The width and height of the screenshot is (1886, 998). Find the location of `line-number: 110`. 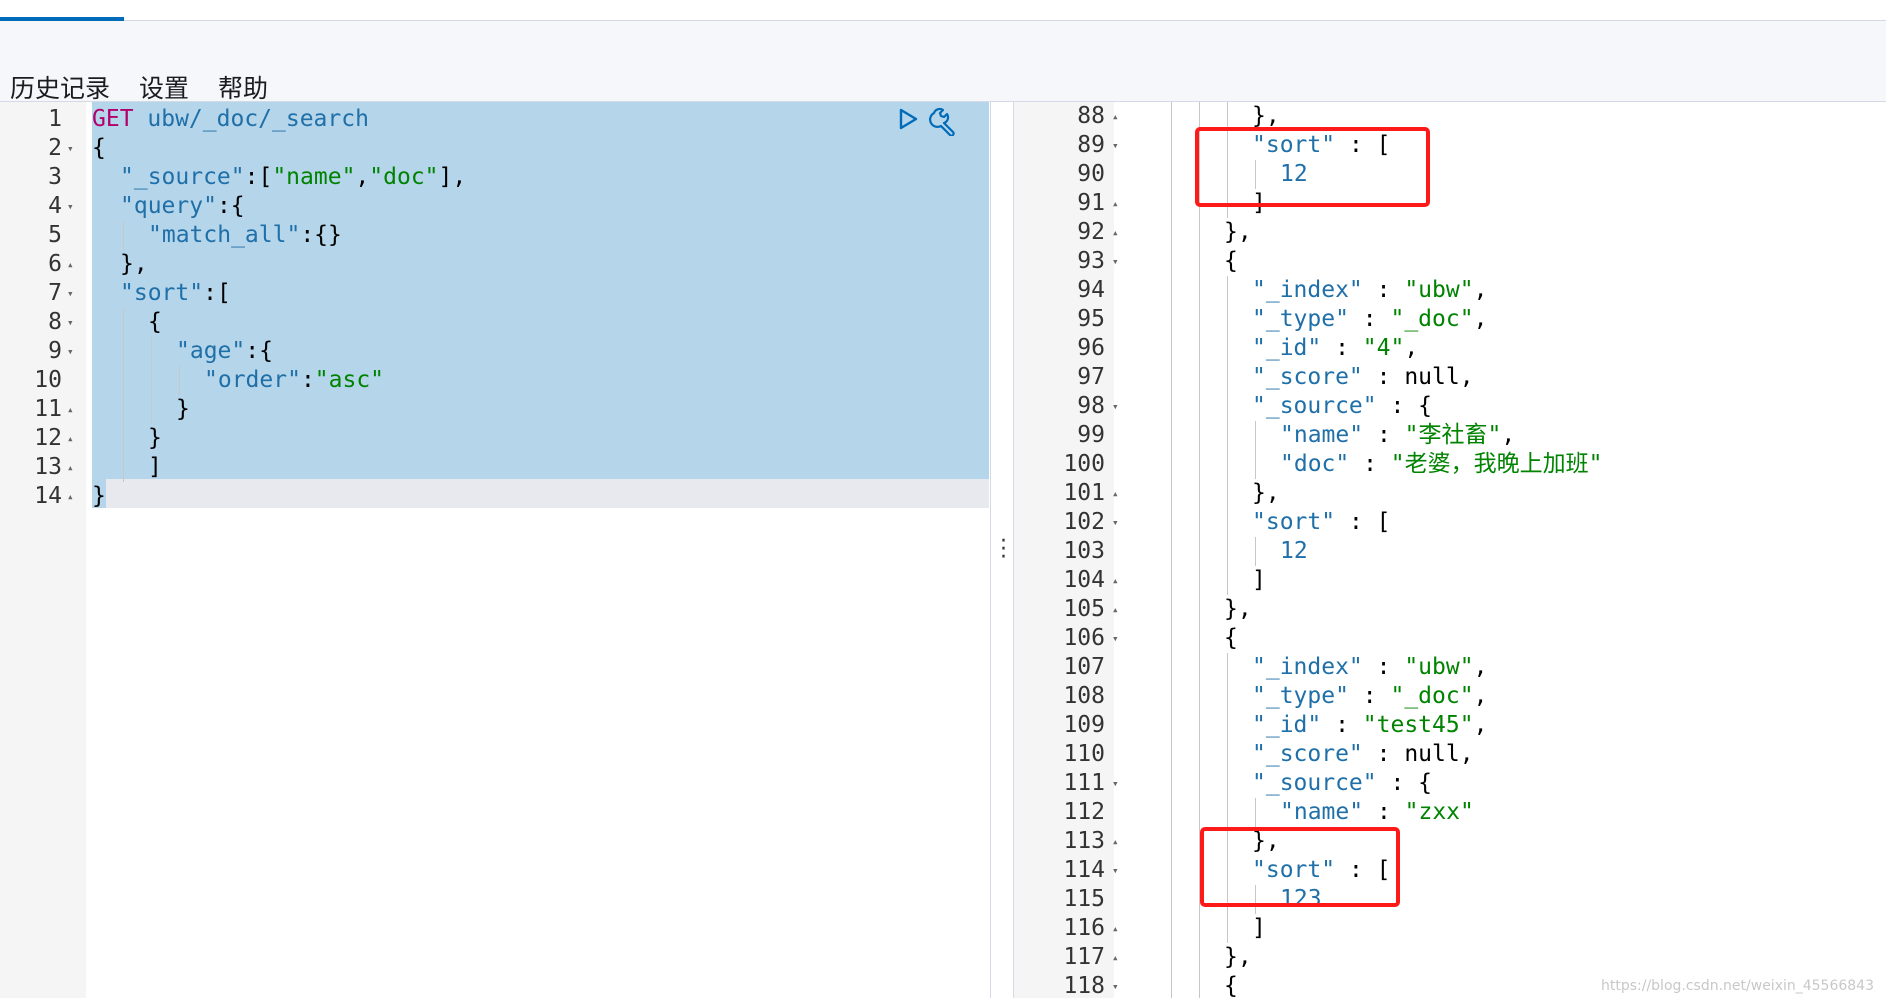

line-number: 110 is located at coordinates (1084, 754).